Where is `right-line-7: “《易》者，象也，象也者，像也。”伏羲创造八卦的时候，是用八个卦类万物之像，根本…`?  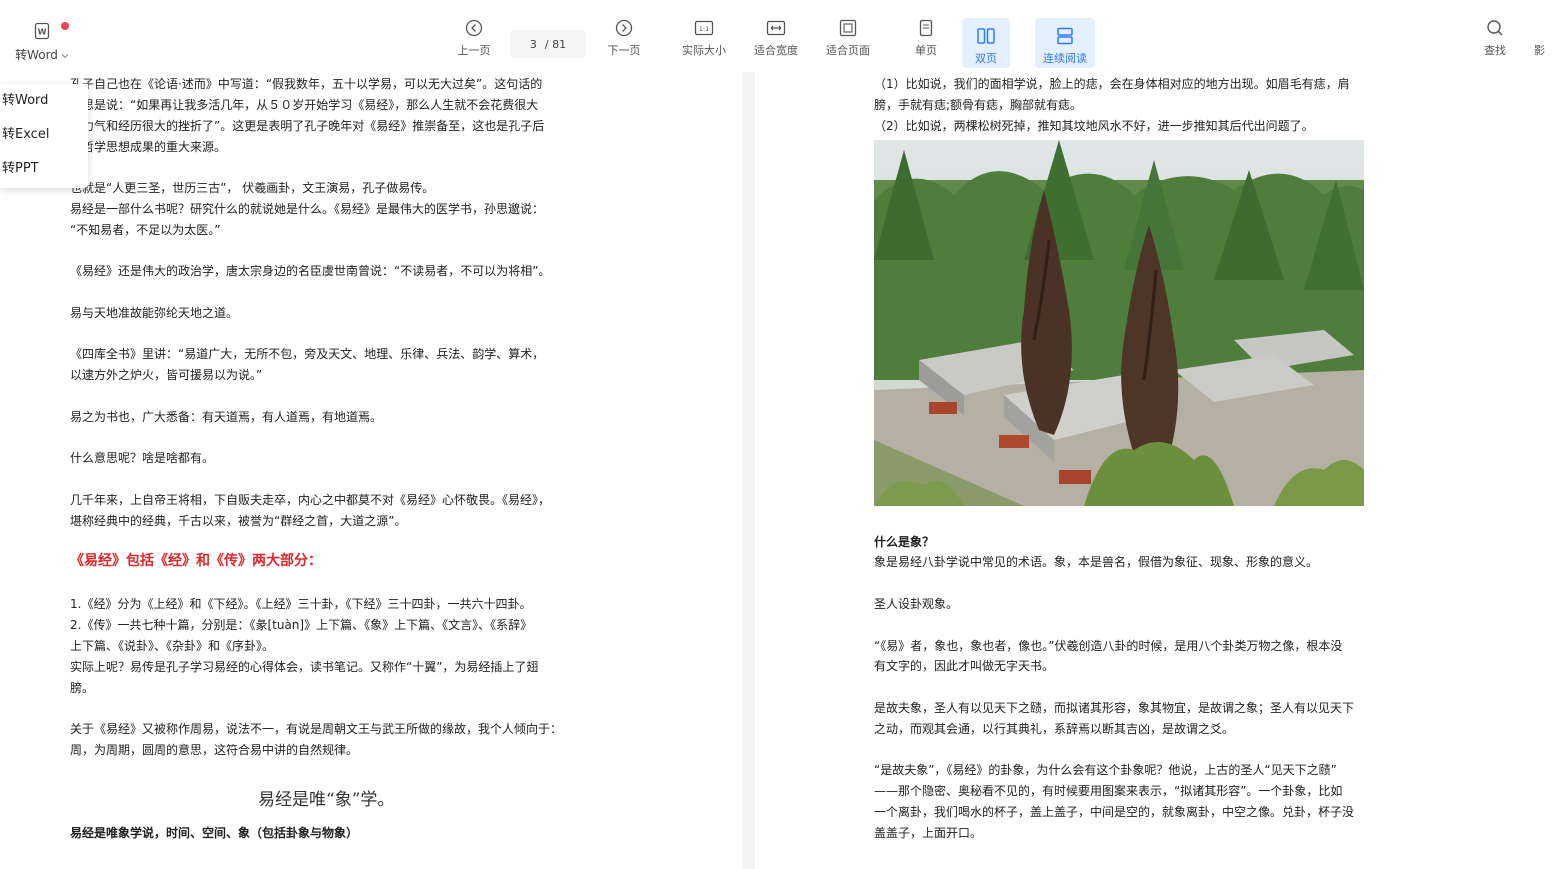 right-line-7: “《易》者，象也，象也者，像也。”伏羲创造八卦的时候，是用八个卦类万物之像，根本… is located at coordinates (1108, 646).